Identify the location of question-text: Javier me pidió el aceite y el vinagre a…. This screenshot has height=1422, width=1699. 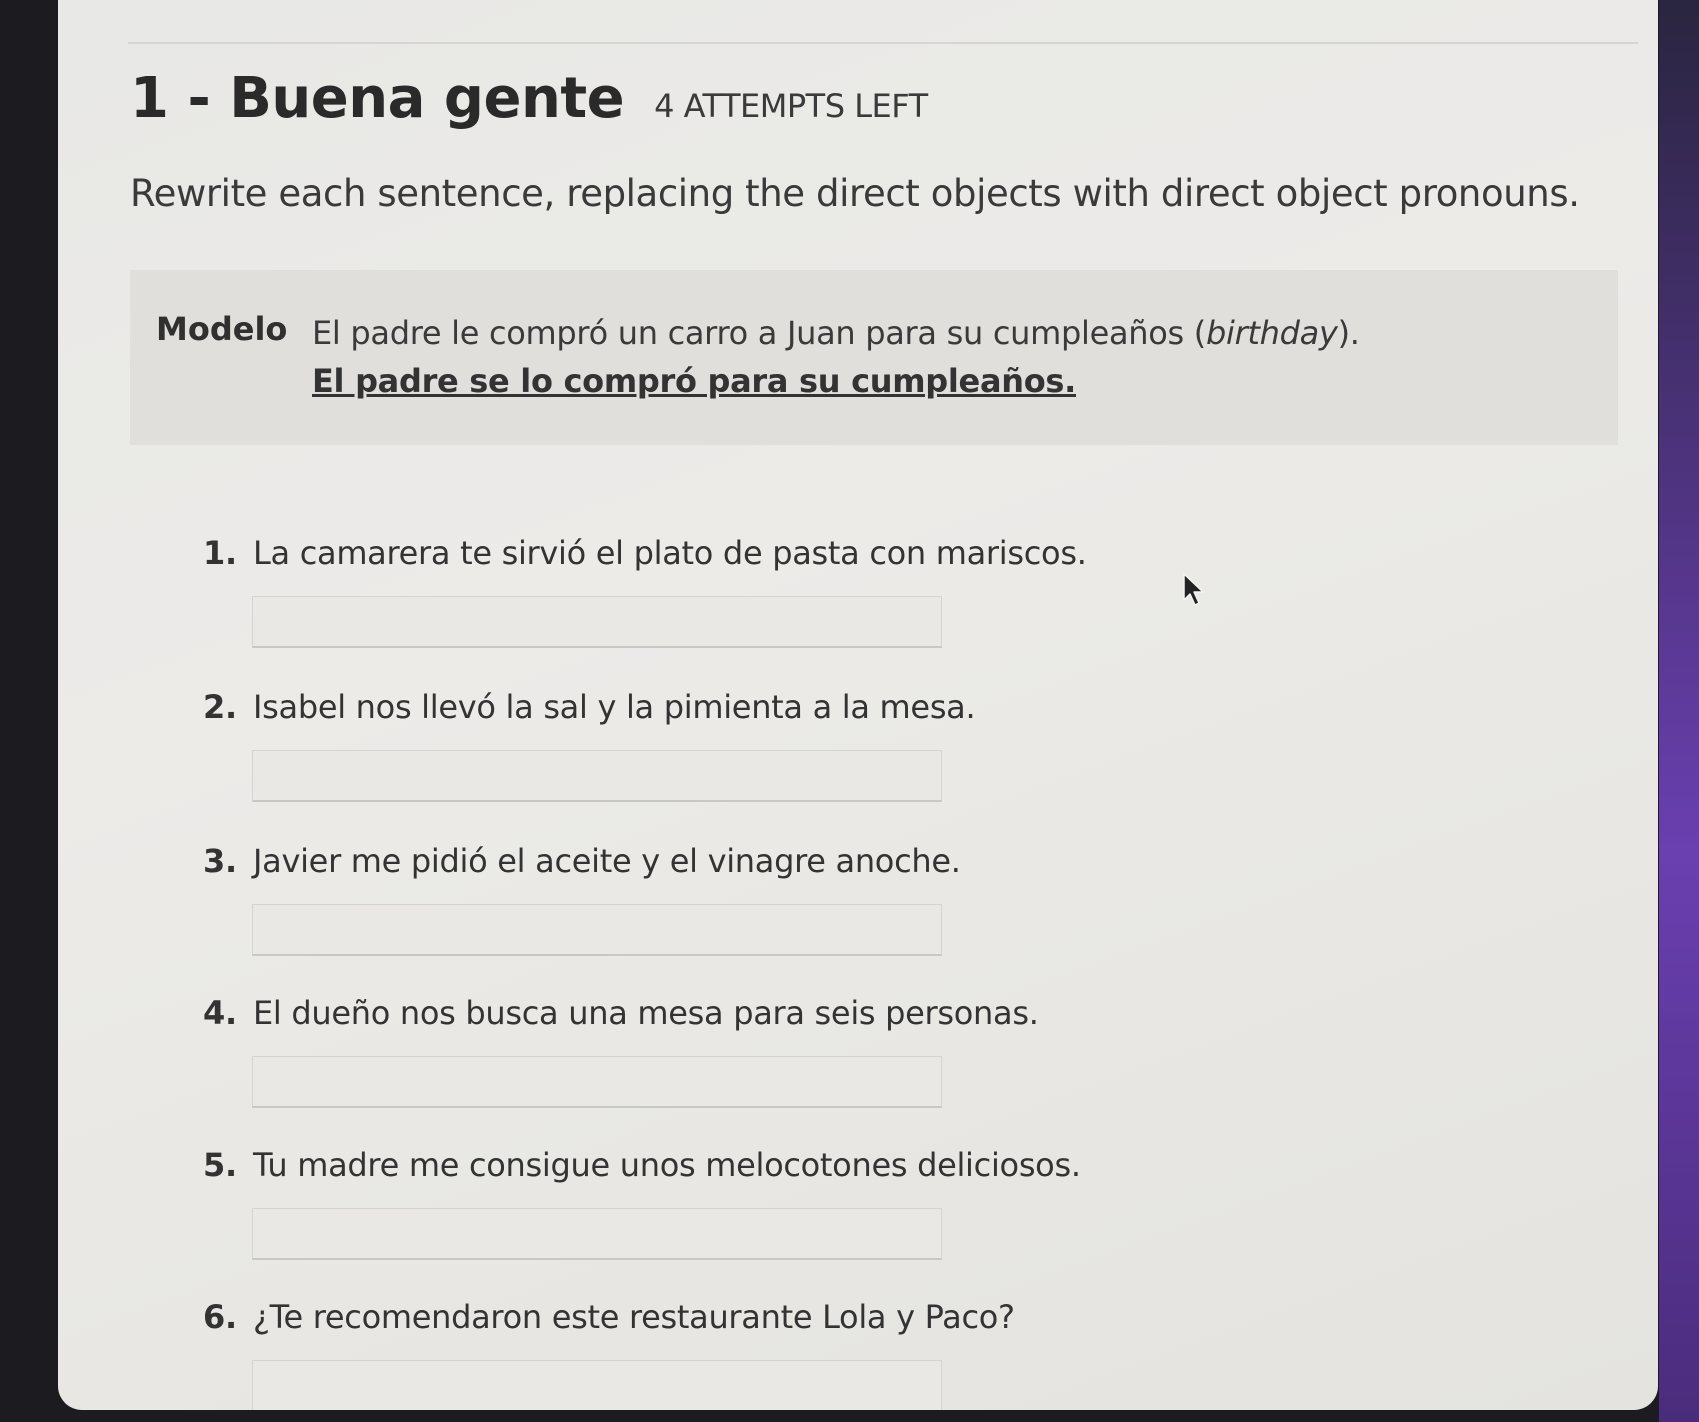
(607, 861).